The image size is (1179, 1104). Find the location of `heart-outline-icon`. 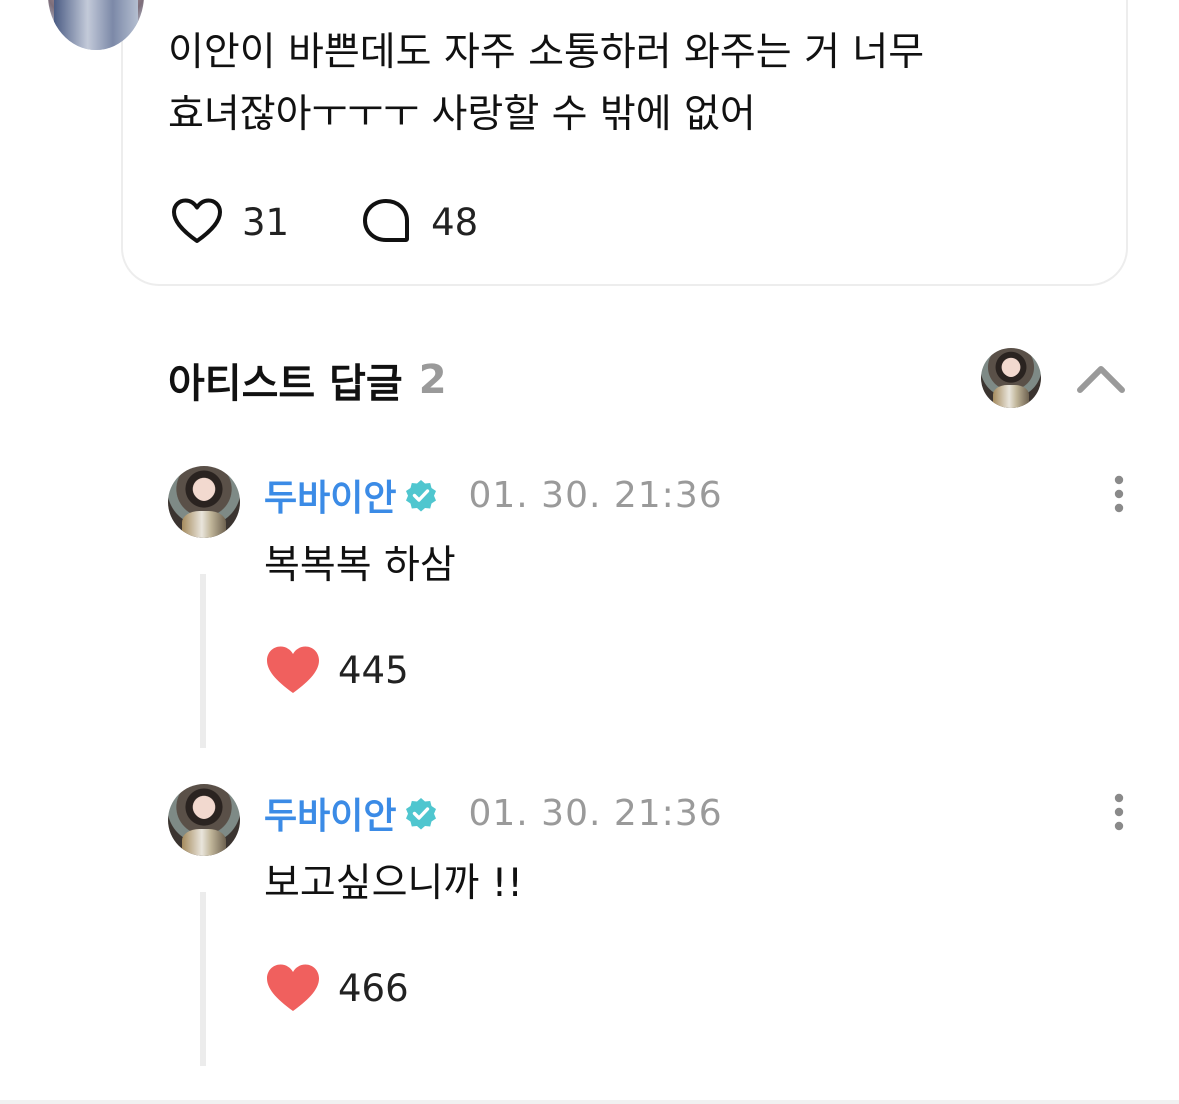

heart-outline-icon is located at coordinates (197, 220).